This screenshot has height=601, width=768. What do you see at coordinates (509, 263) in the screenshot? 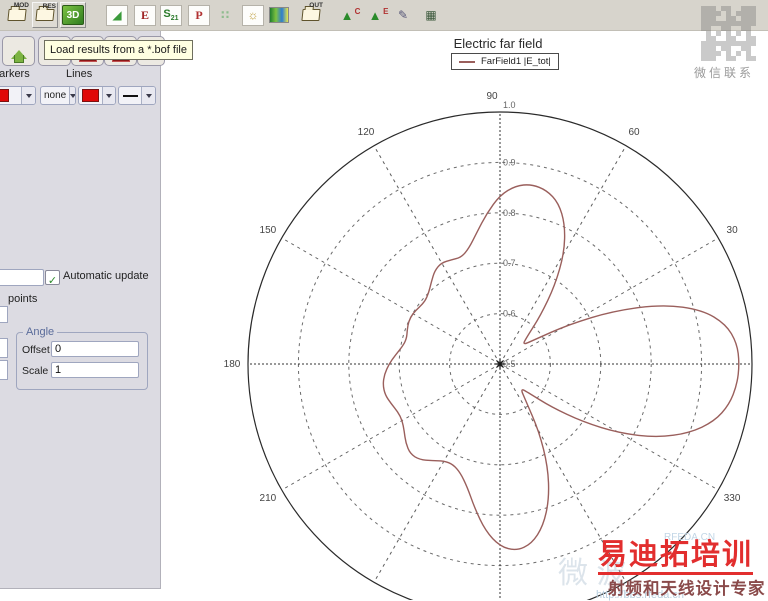
I see `radial-tick-label: 0.7` at bounding box center [509, 263].